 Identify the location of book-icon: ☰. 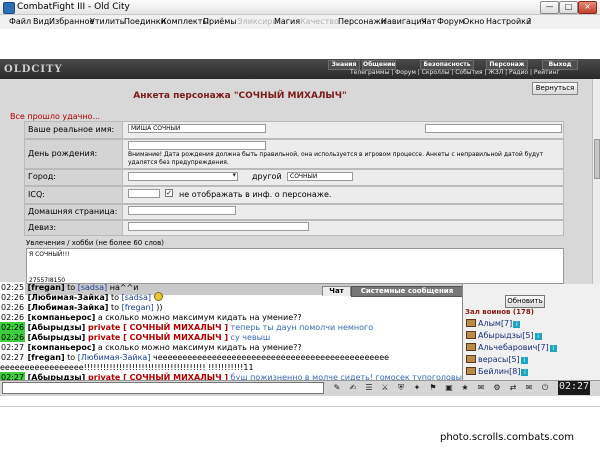
(369, 388).